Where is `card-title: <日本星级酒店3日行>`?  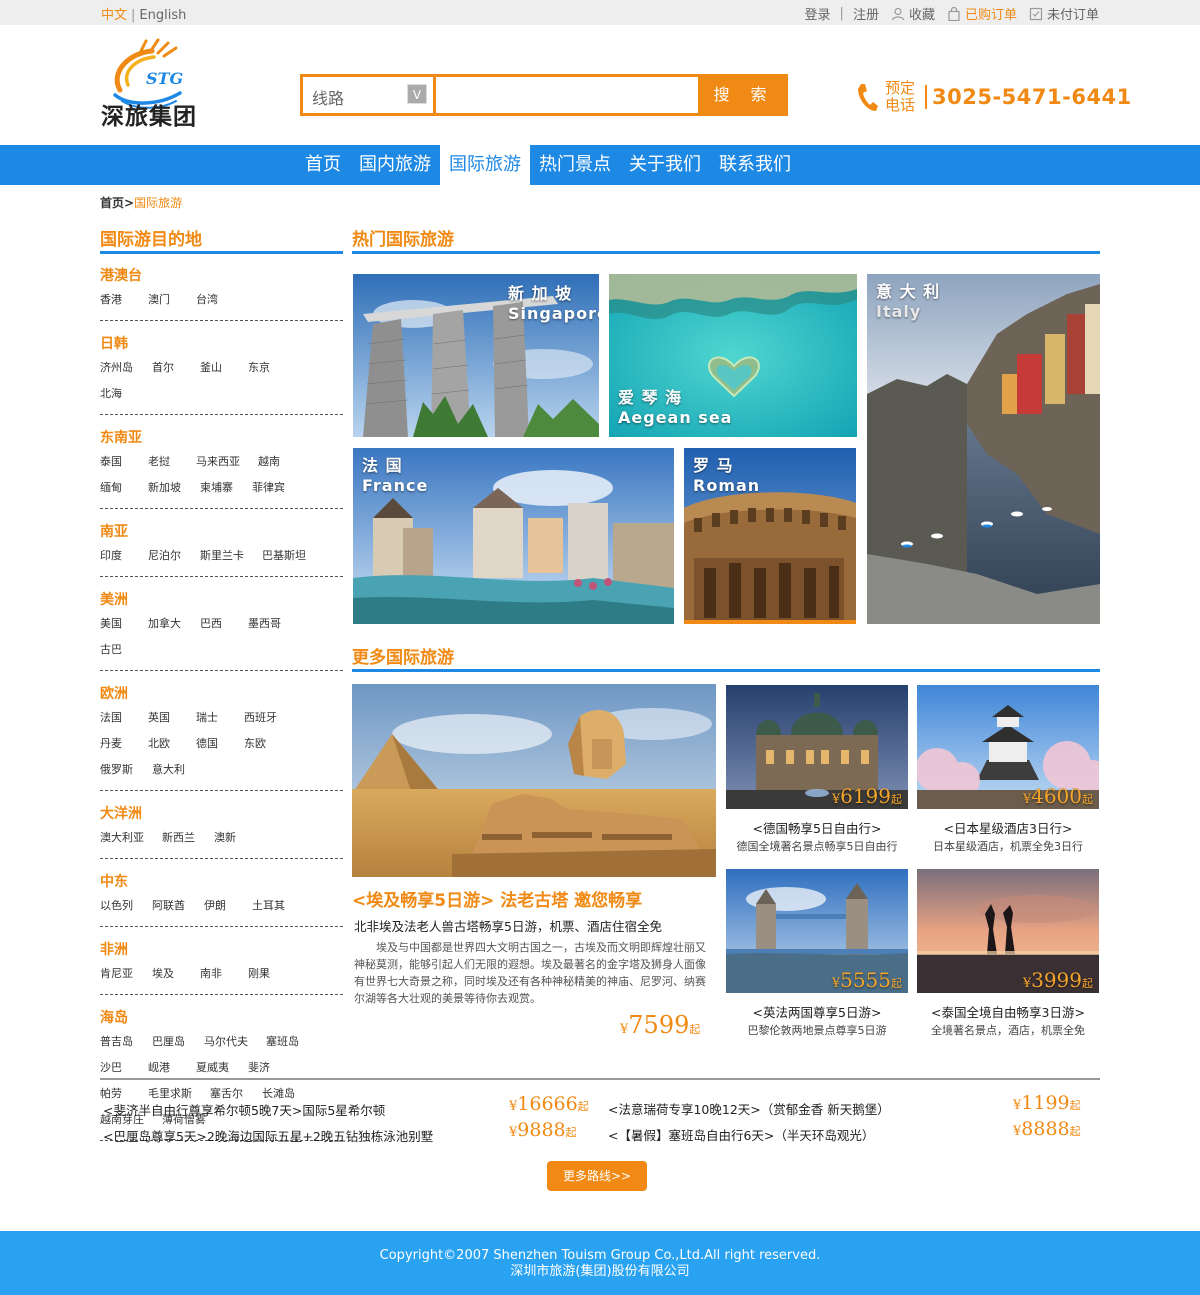
card-title: <日本星级酒店3日行> is located at coordinates (1008, 827).